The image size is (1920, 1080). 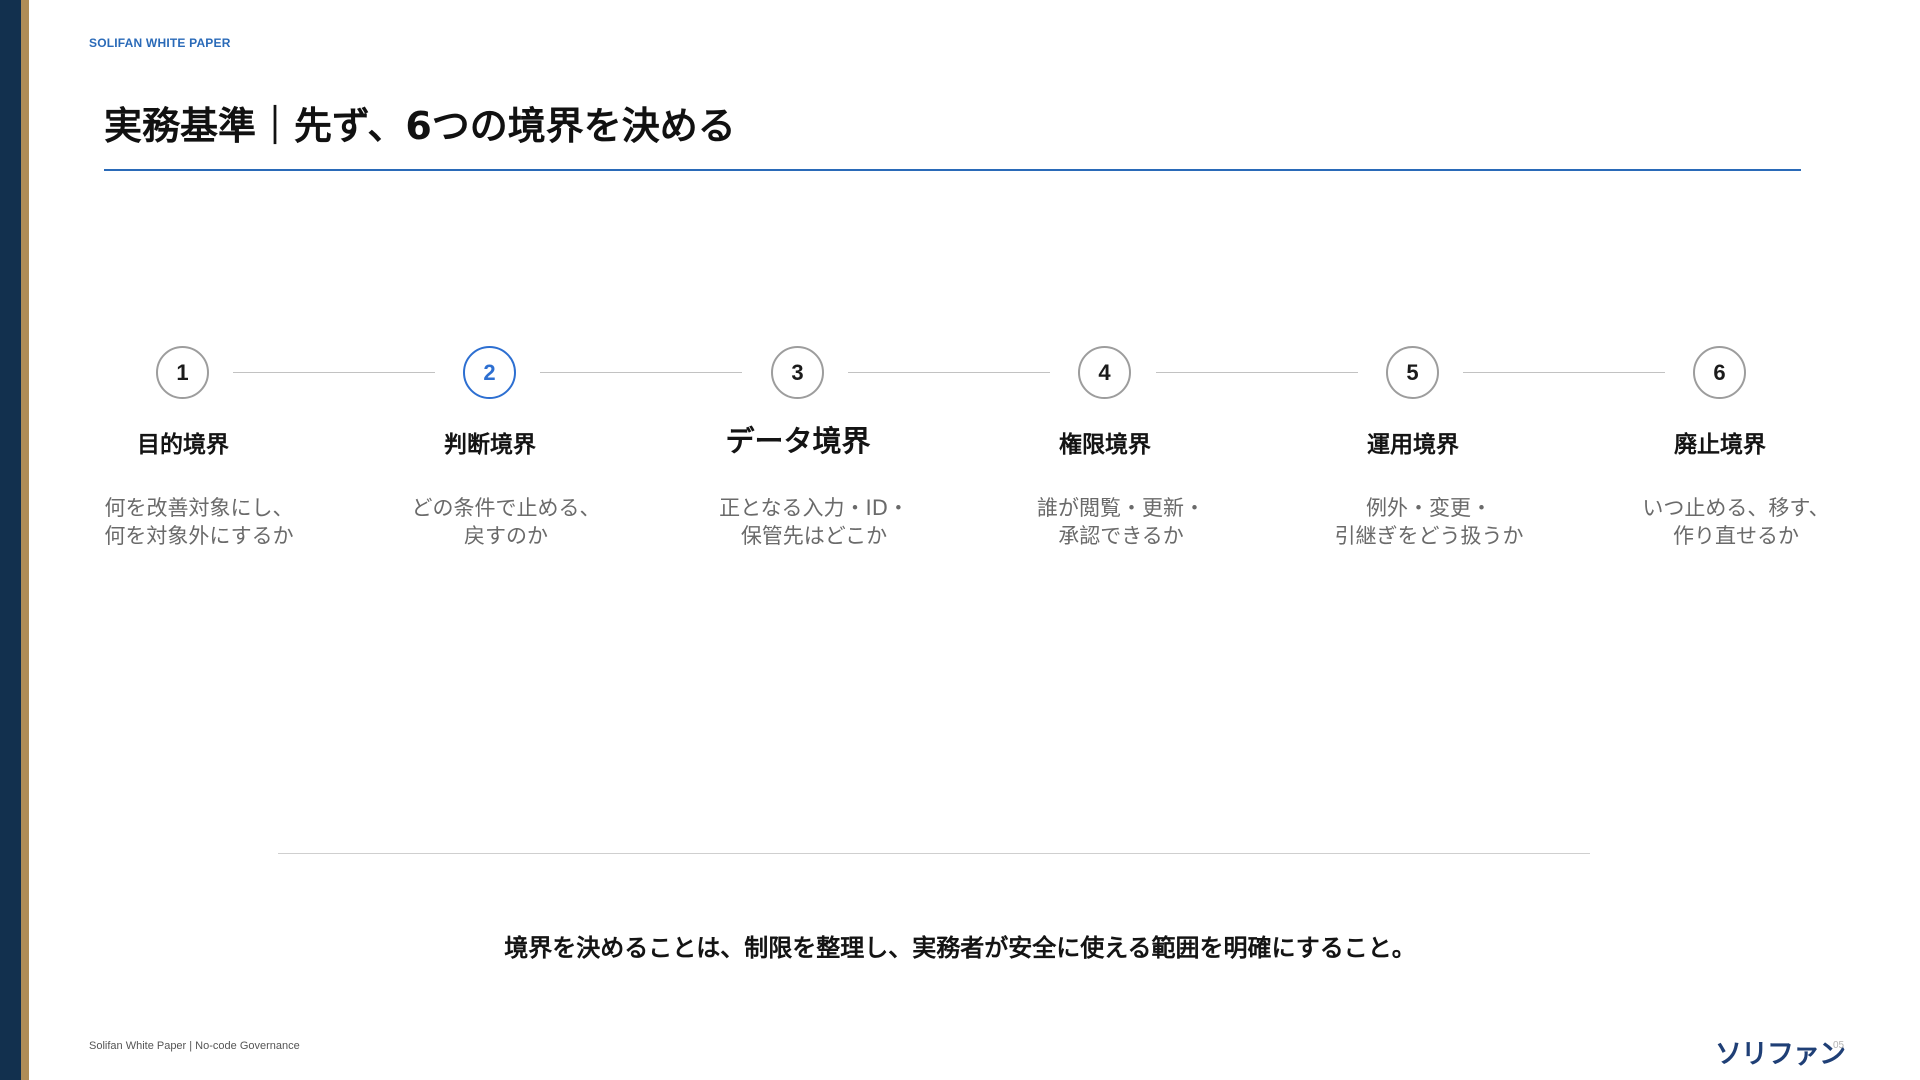 I want to click on step-4-title: 権限境界, so click(x=1105, y=445).